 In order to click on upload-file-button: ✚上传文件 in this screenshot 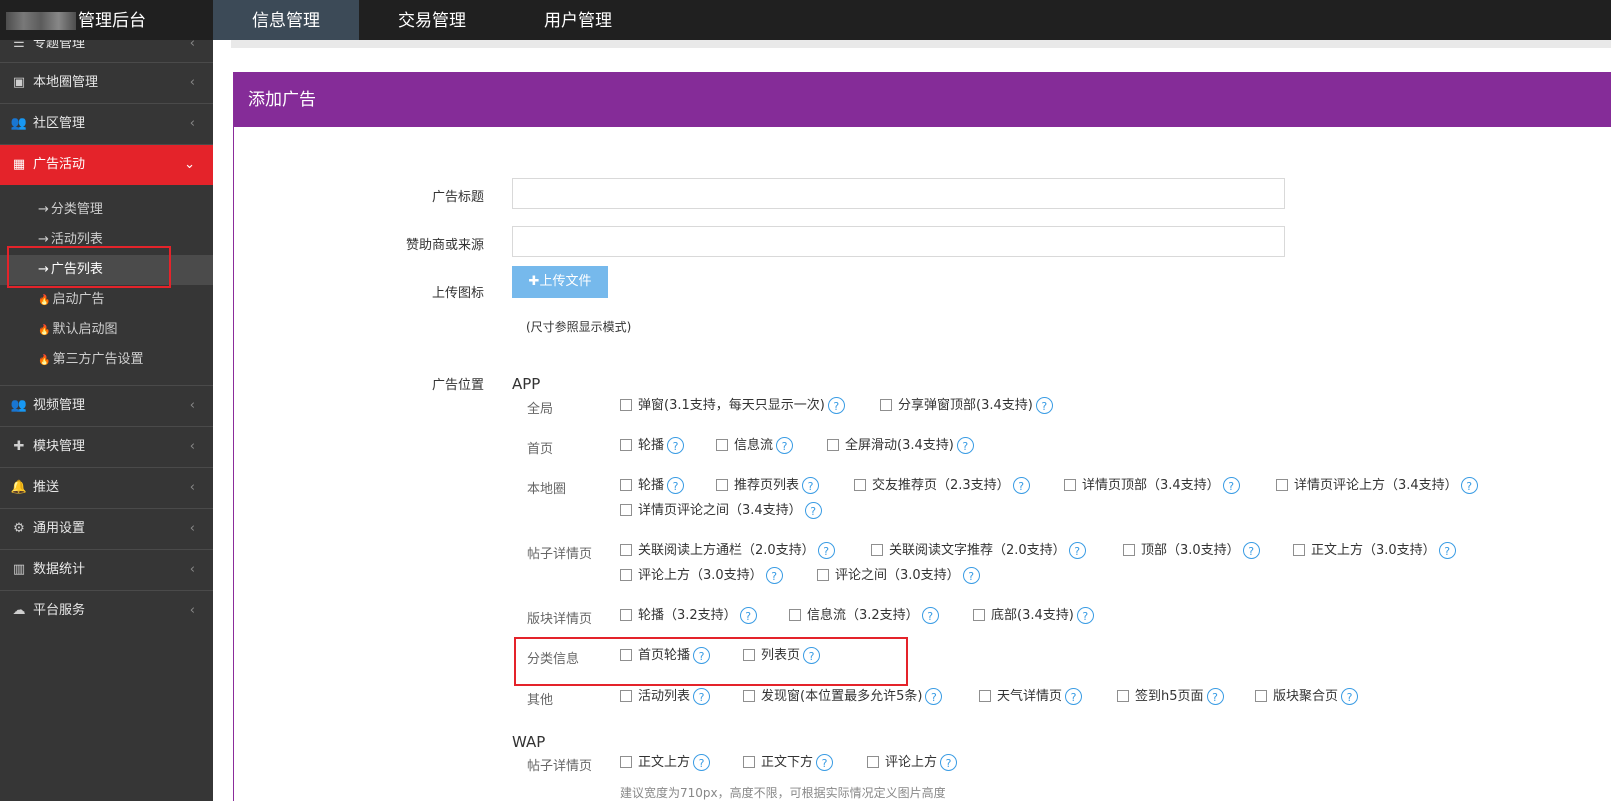, I will do `click(560, 282)`.